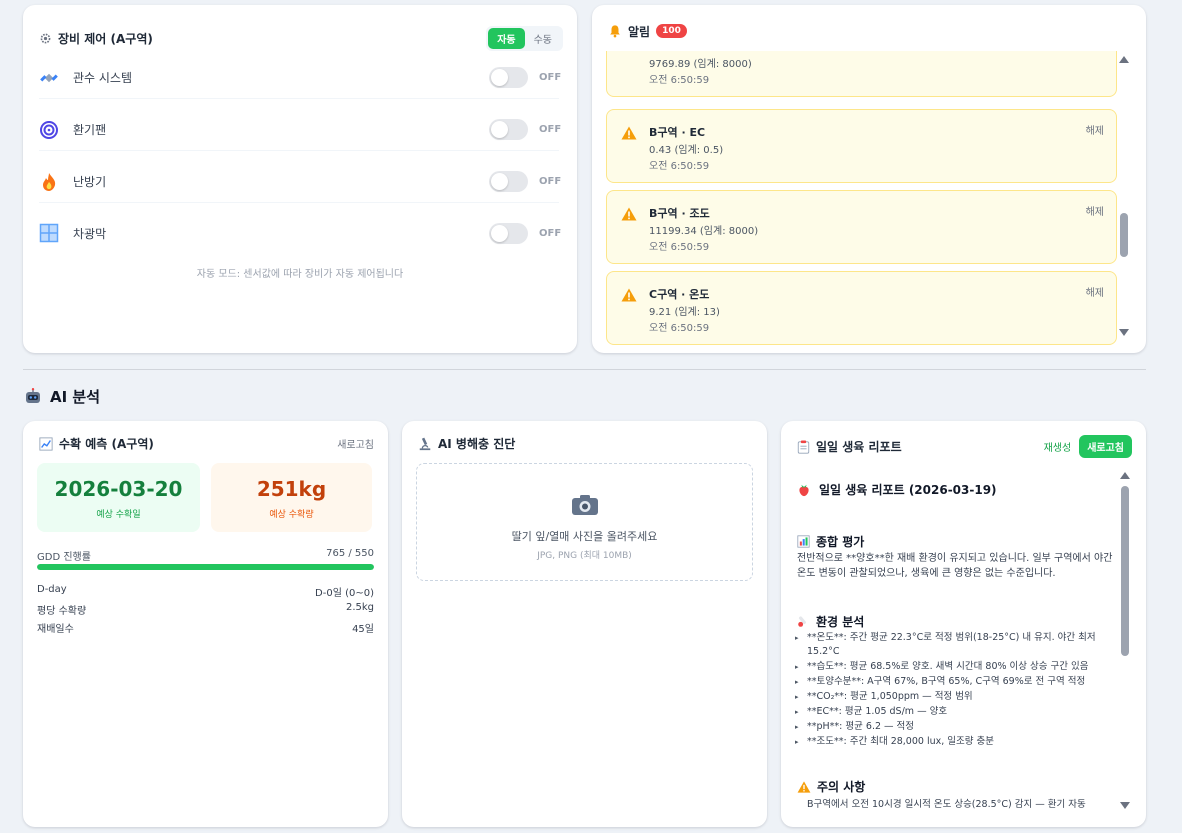 The image size is (1182, 833). Describe the element at coordinates (679, 213) in the screenshot. I see `alert-title: B구역 · 조도` at that location.